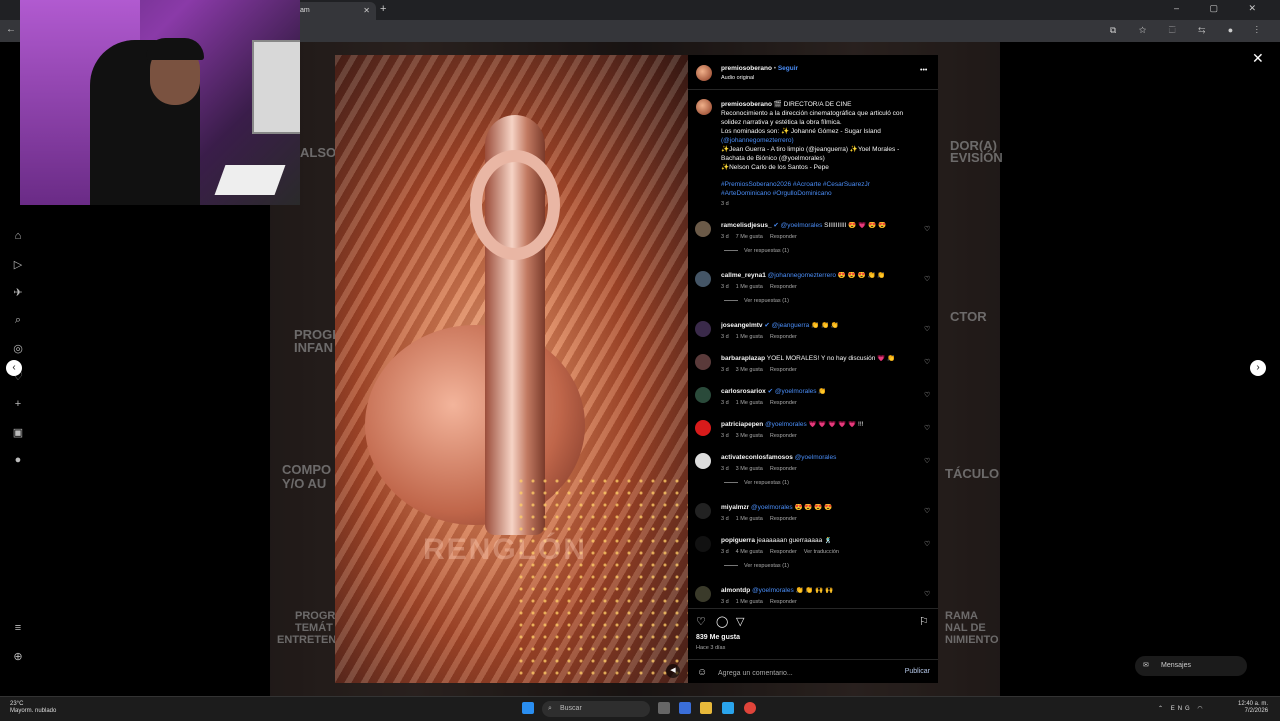 Image resolution: width=1280 pixels, height=721 pixels. Describe the element at coordinates (1189, 30) in the screenshot. I see `toolbar-icons: ⧉ ☆ ⬚ ⇆ ● ⋮` at that location.